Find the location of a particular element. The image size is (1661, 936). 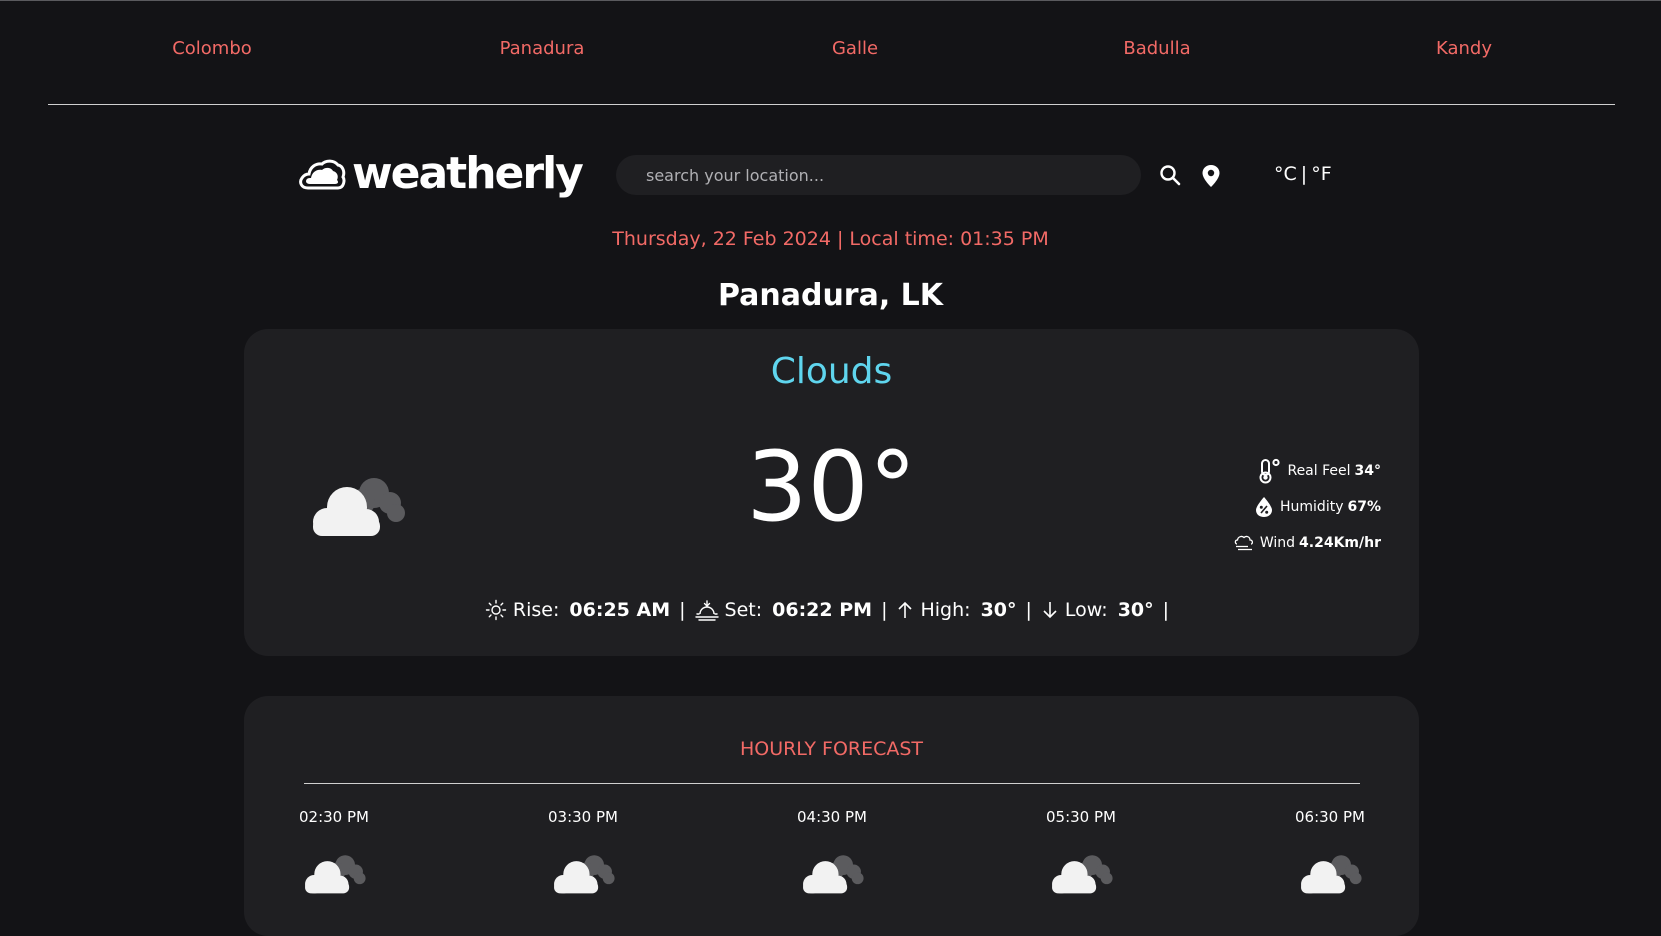

low-value: 30° is located at coordinates (1135, 610).